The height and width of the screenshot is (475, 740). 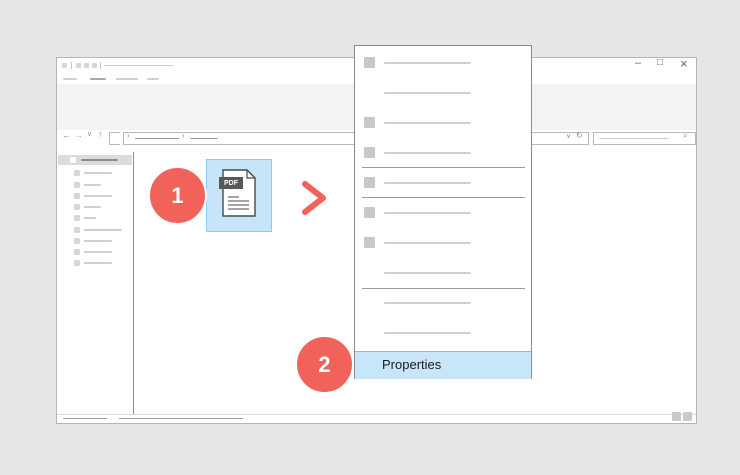 What do you see at coordinates (127, 79) in the screenshot?
I see `ribbon-tab-share` at bounding box center [127, 79].